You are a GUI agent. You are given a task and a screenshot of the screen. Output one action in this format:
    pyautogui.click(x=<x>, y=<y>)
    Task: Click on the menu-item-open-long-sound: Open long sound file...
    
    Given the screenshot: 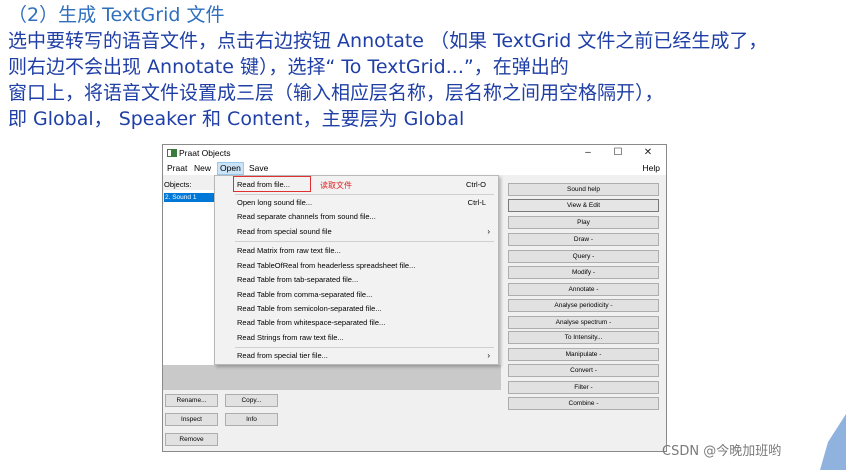 What is the action you would take?
    pyautogui.click(x=274, y=203)
    